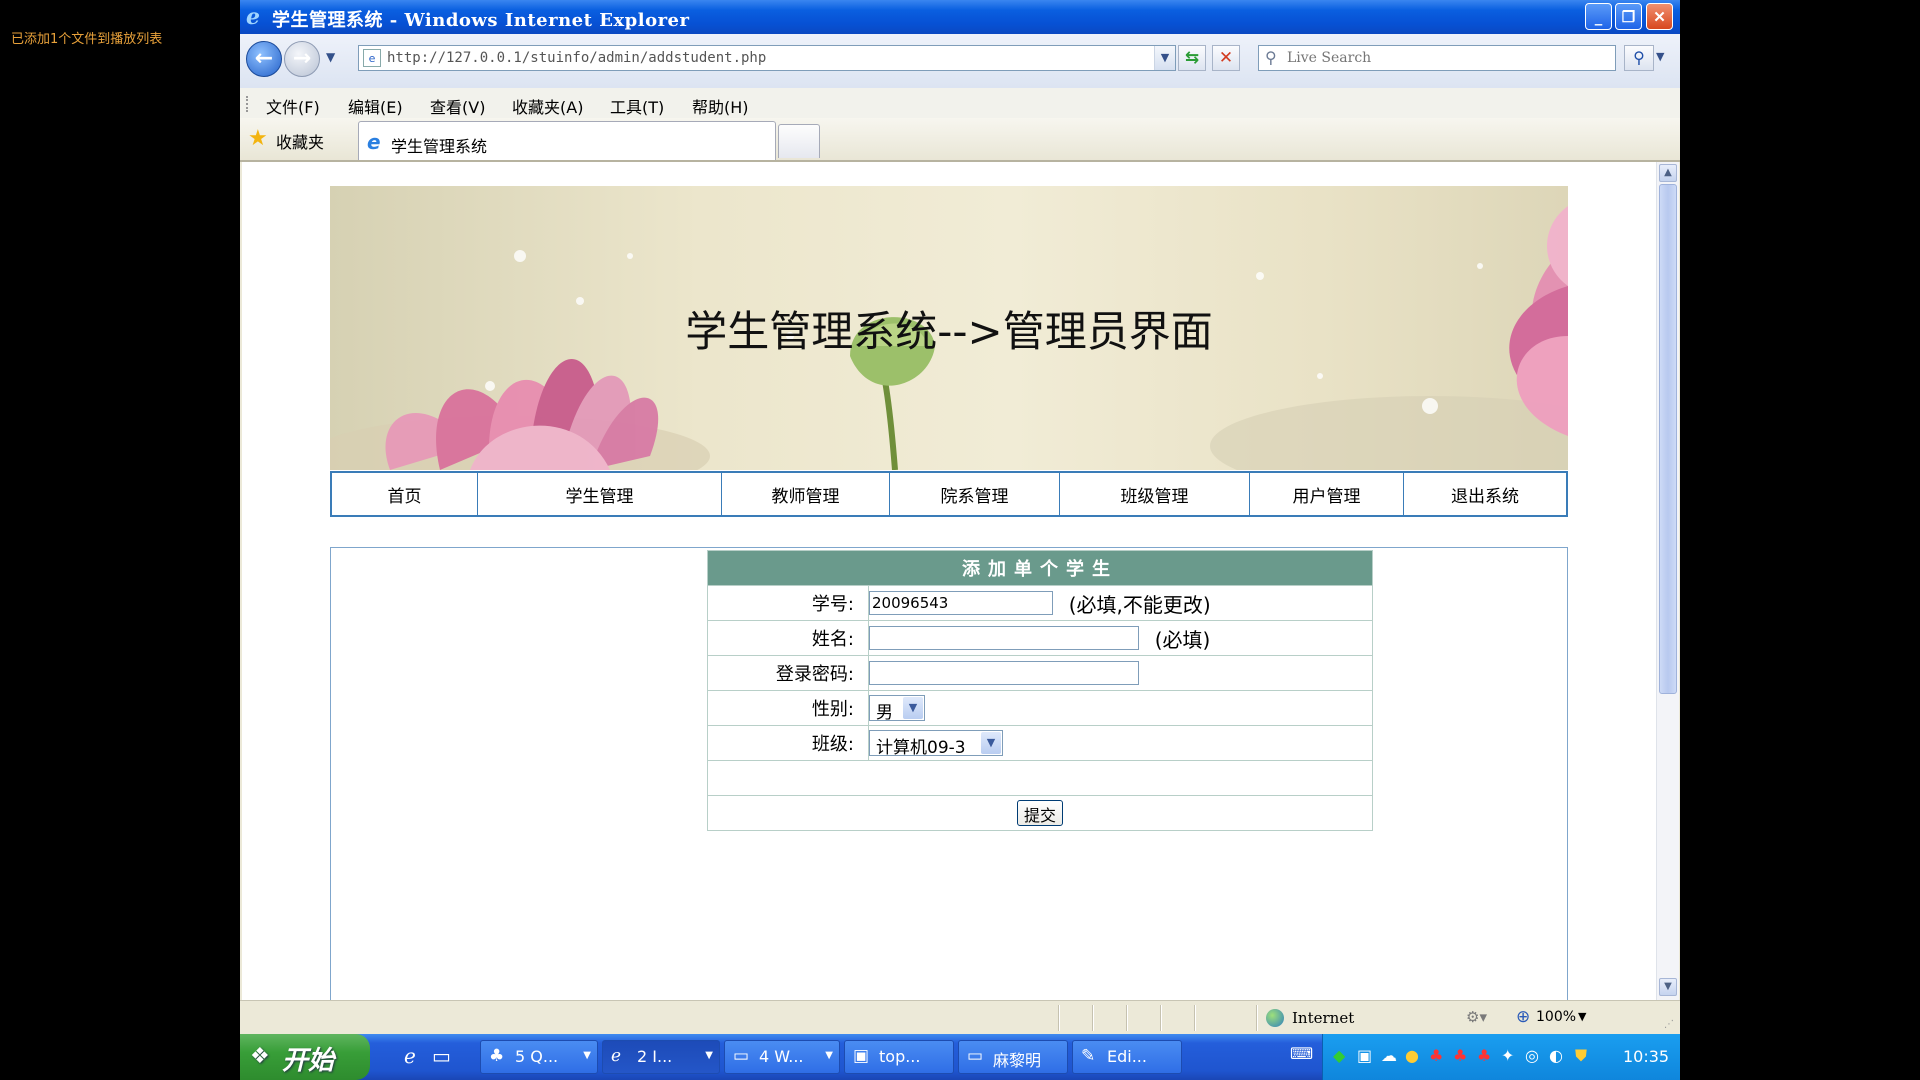 This screenshot has height=1080, width=1920. I want to click on search-icon: ⚲, so click(1271, 57).